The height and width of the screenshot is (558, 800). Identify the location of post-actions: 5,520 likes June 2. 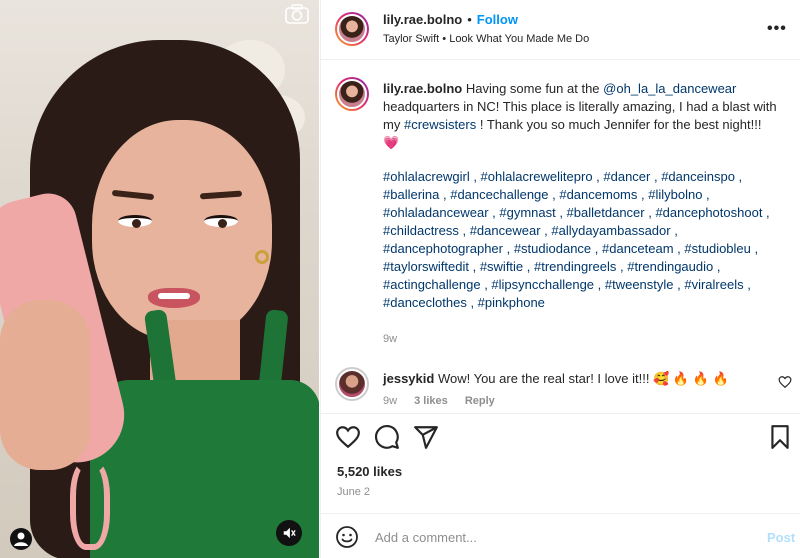
(560, 463).